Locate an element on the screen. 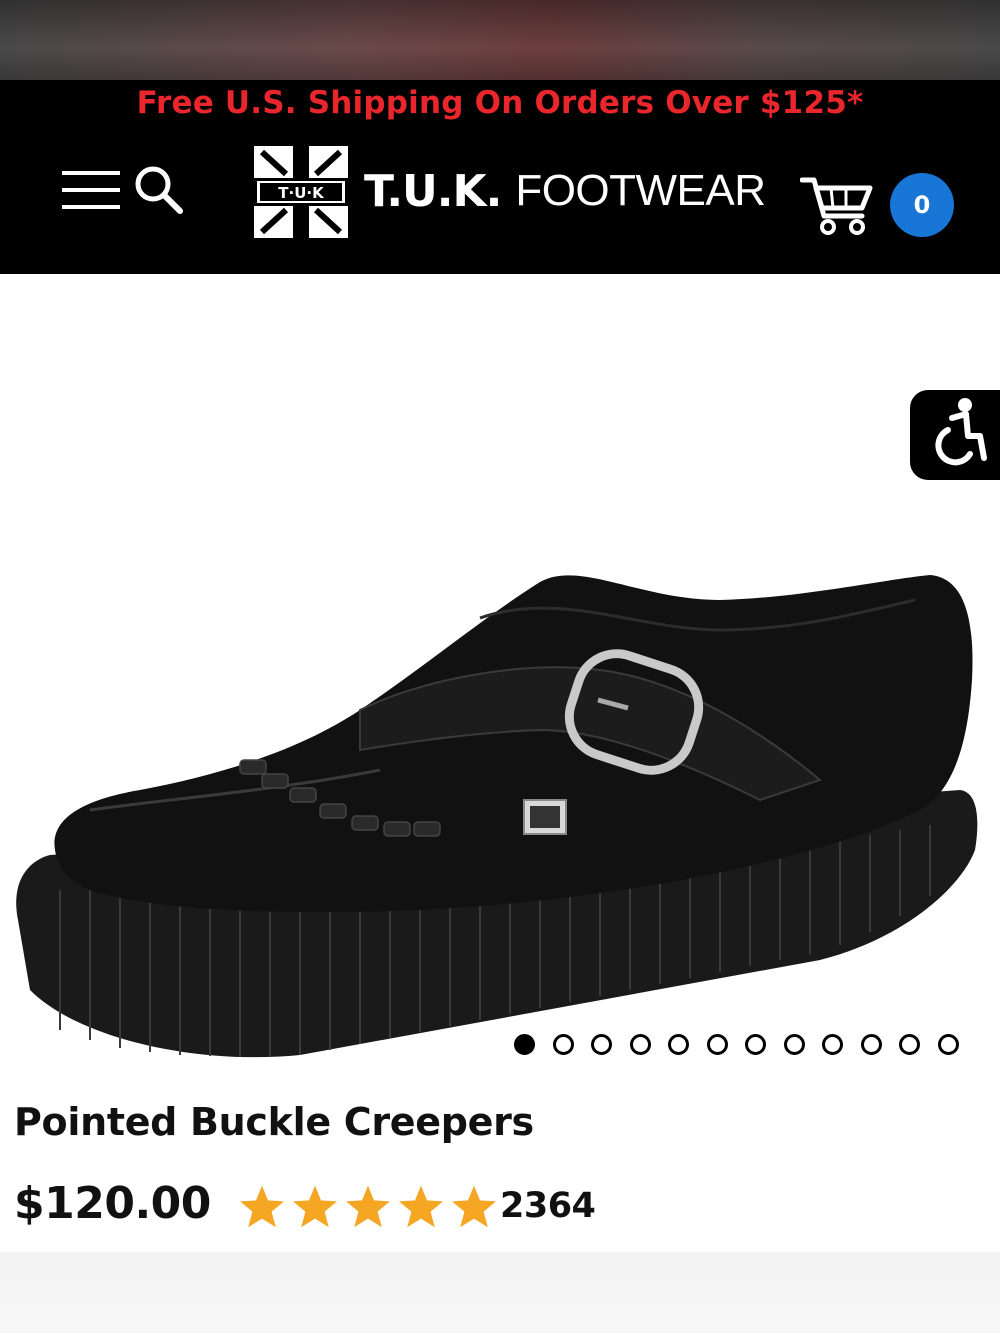 The width and height of the screenshot is (1000, 1333). gallery-pagination is located at coordinates (736, 1045).